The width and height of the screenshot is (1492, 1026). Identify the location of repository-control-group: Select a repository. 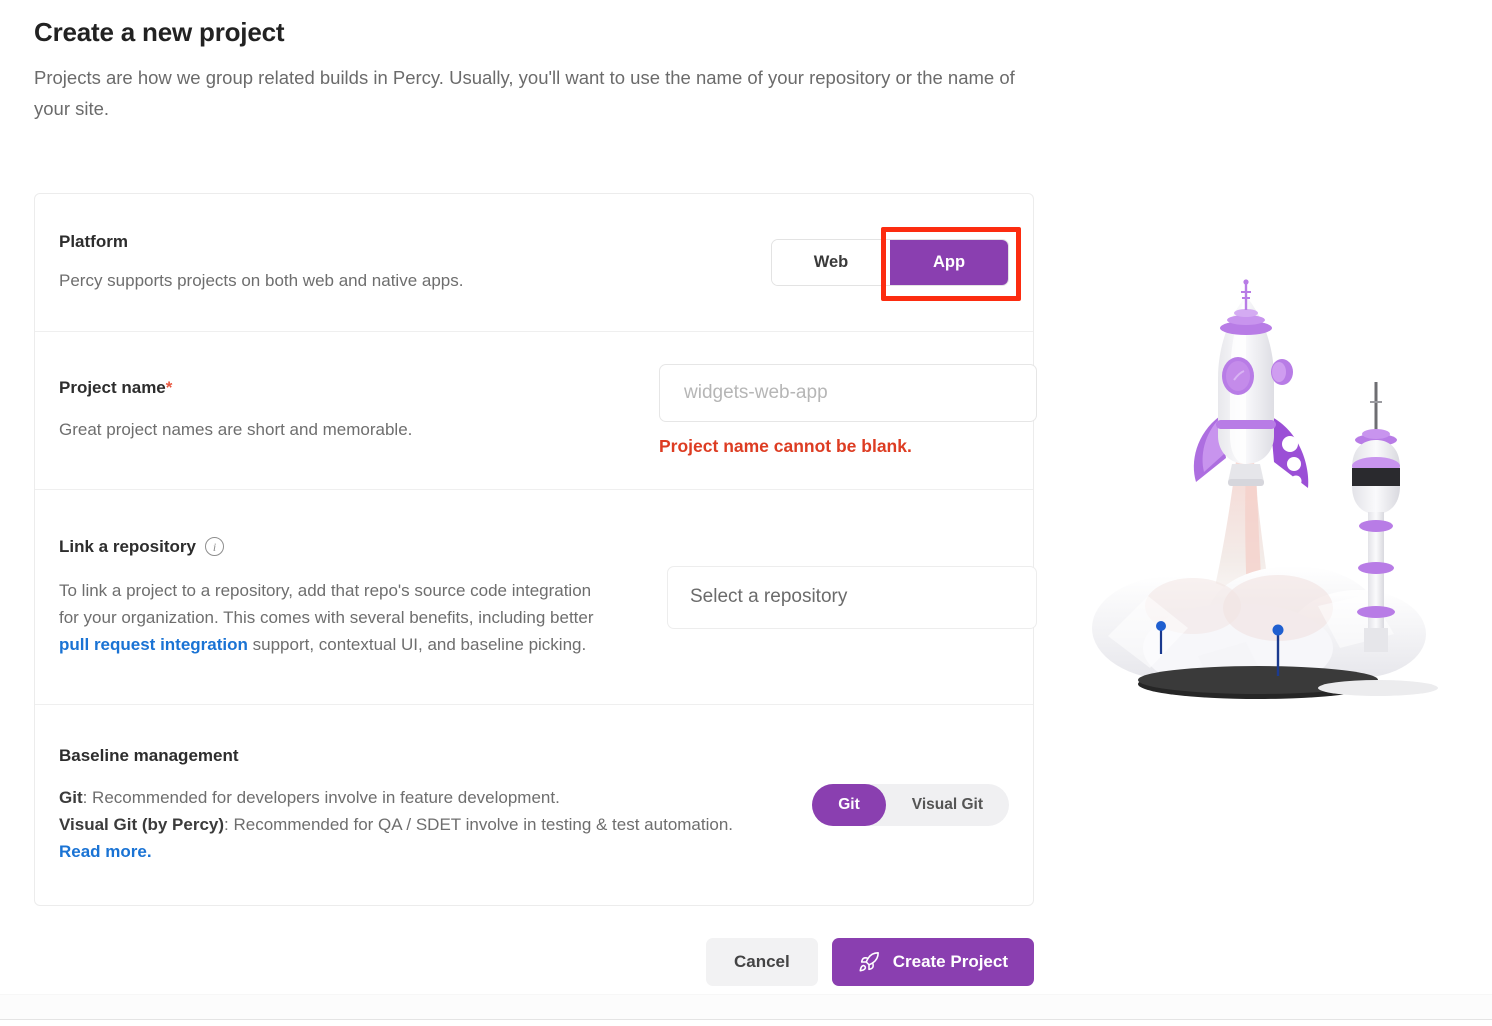
(848, 597).